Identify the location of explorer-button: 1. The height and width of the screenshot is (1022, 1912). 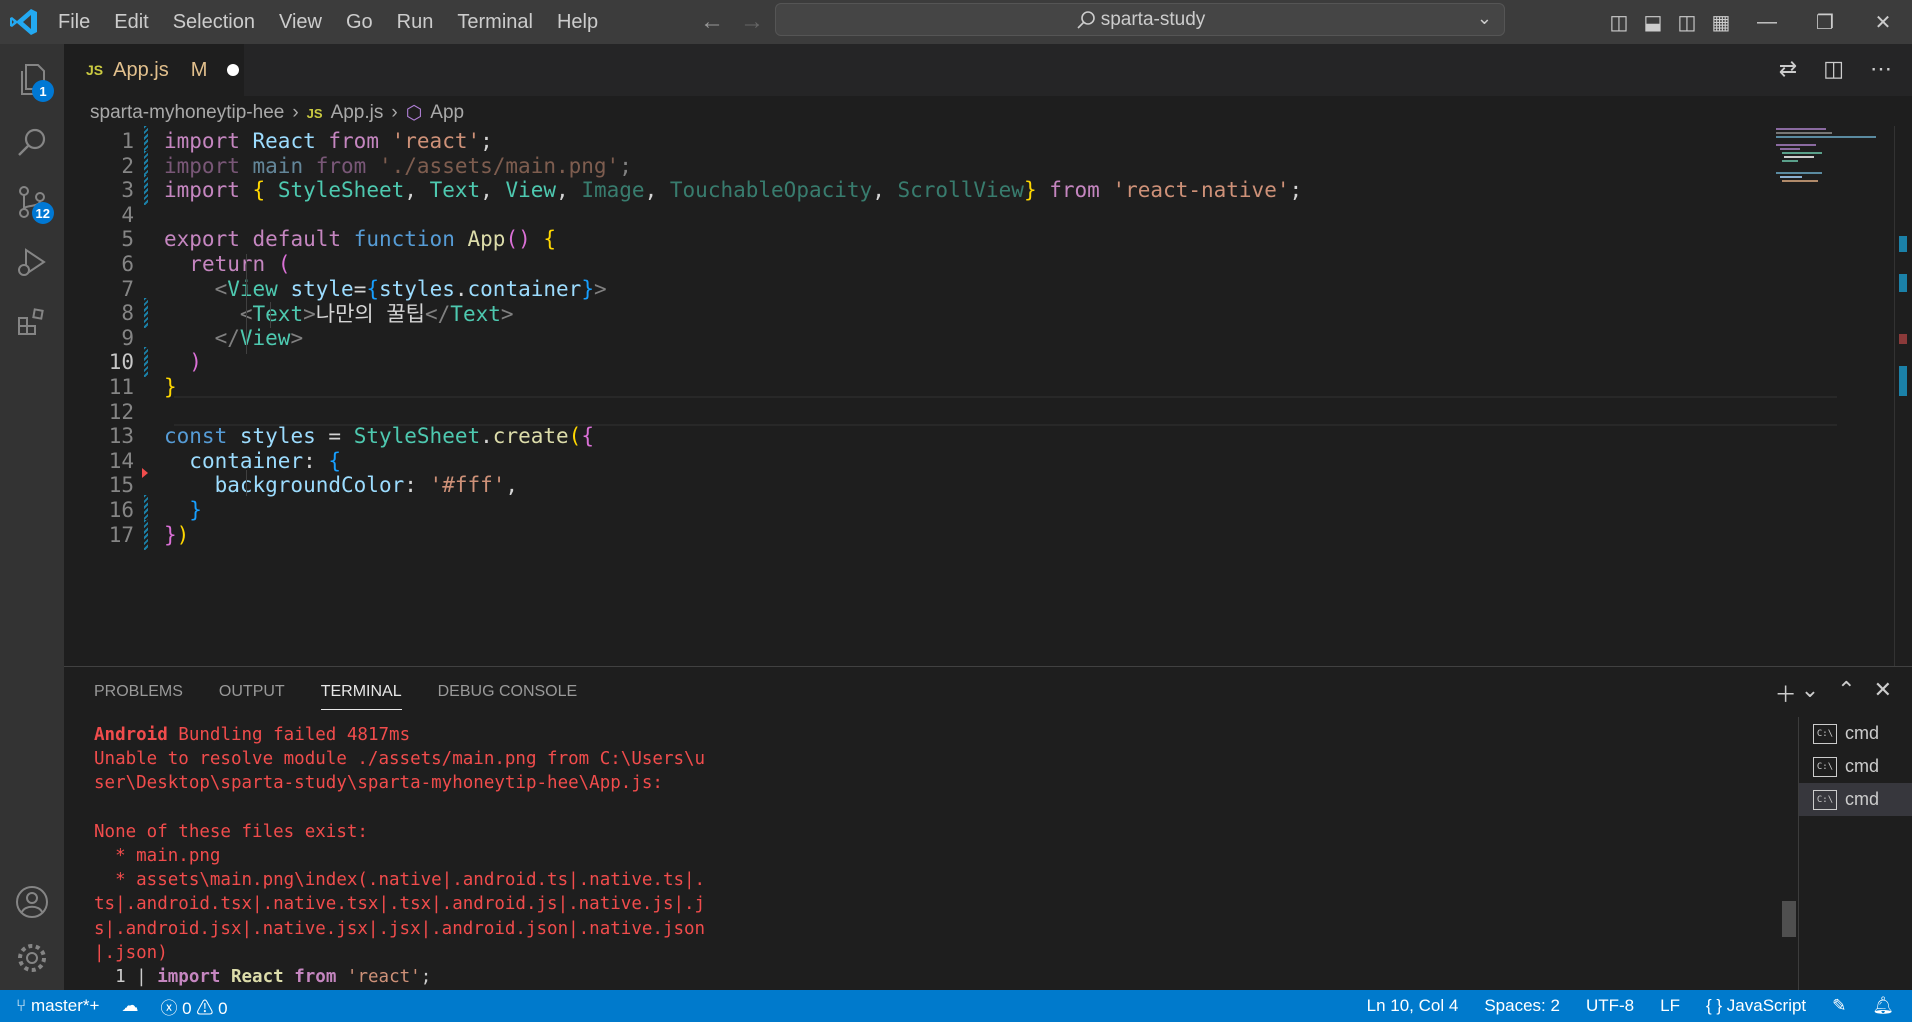
(32, 80).